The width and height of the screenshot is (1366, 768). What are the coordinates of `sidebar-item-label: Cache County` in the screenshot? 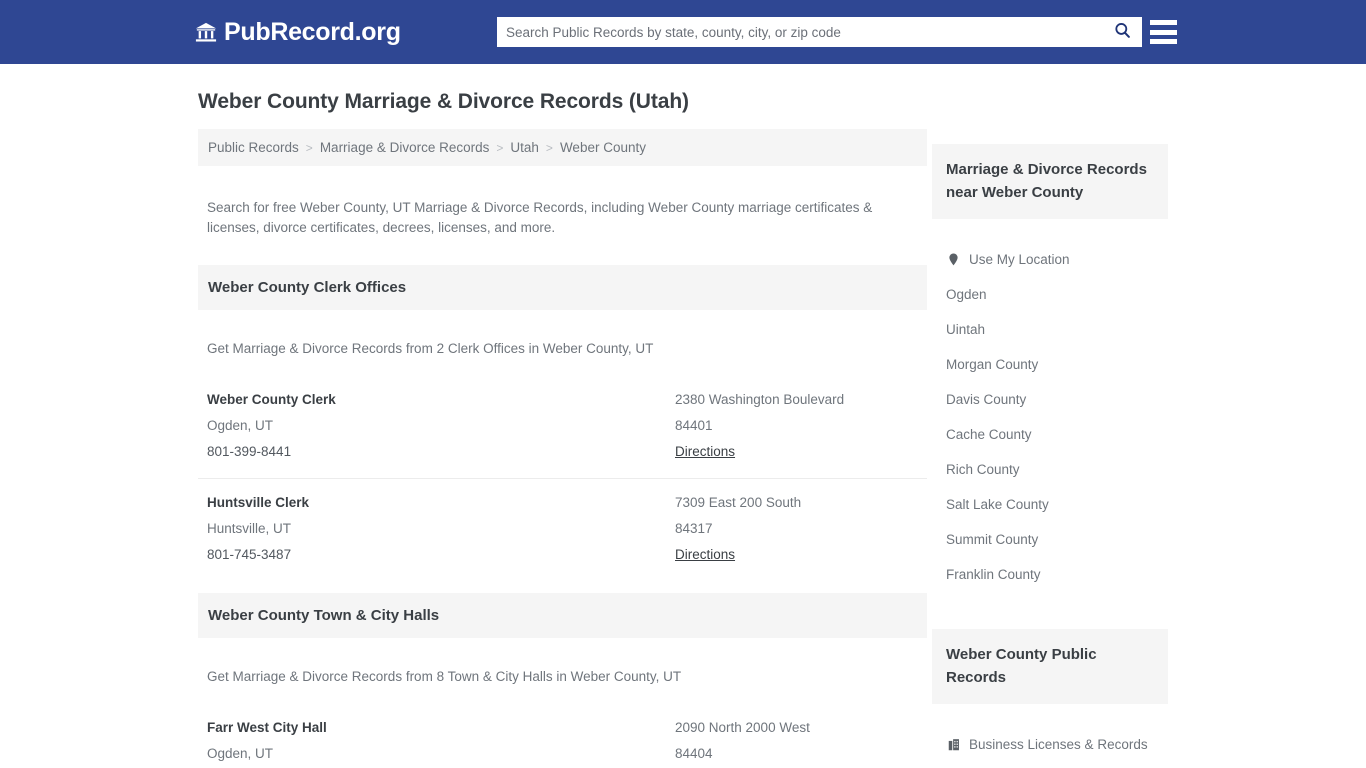 It's located at (989, 434).